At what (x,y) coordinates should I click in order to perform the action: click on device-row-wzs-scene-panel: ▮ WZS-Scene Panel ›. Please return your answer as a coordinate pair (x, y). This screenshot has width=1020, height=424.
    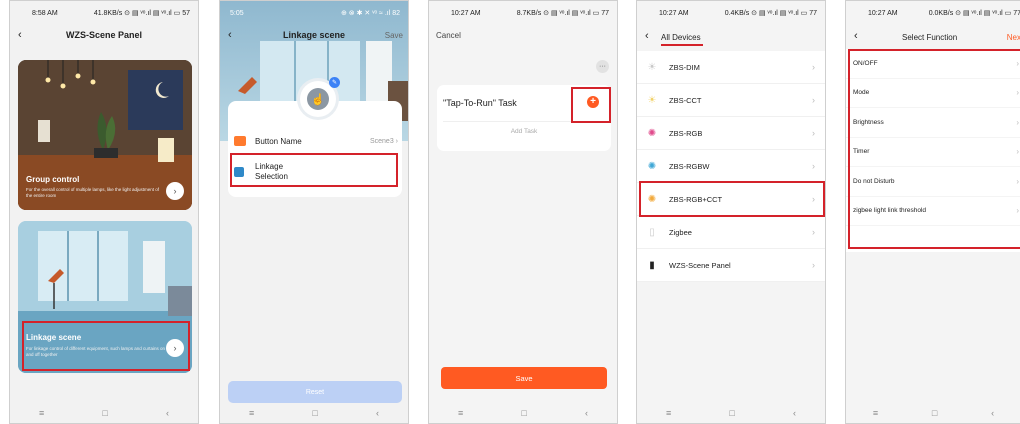
    Looking at the image, I should click on (731, 265).